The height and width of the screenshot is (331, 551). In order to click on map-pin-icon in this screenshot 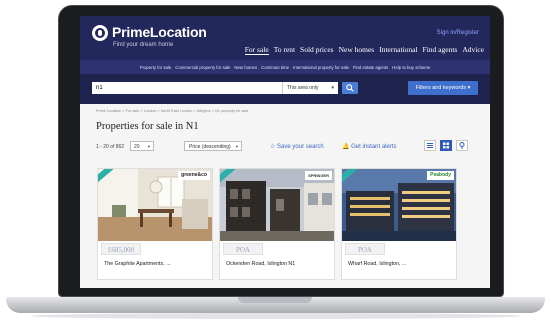, I will do `click(462, 145)`.